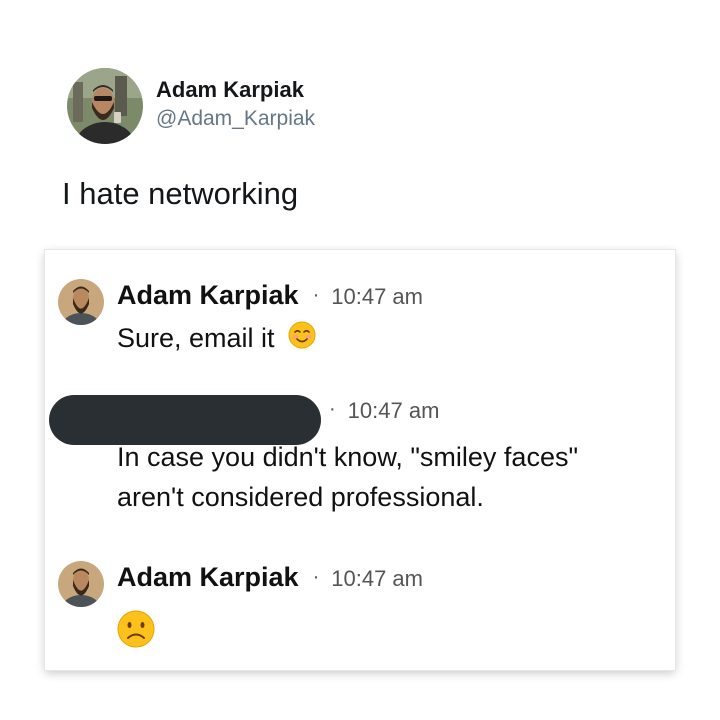 The image size is (720, 720). I want to click on message-text-line-2: aren't considered professional., so click(300, 497).